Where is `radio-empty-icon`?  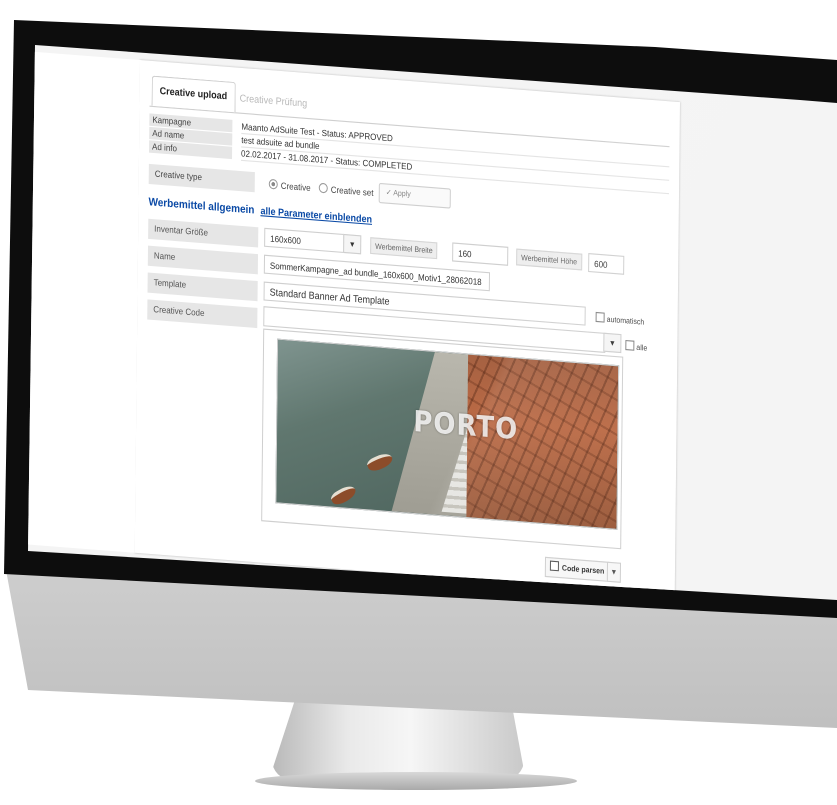
radio-empty-icon is located at coordinates (323, 188).